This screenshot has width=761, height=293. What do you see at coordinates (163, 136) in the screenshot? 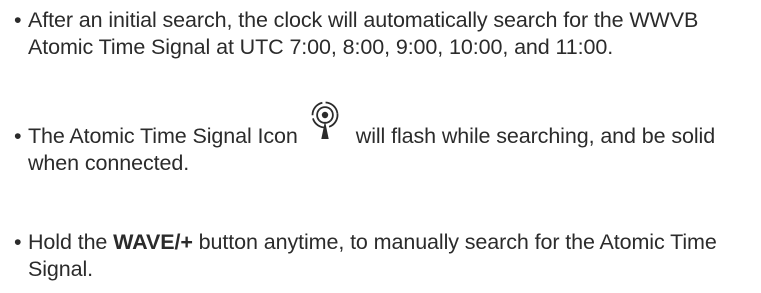
I see `bullet-text-before-icon: The Atomic Time Signal Icon` at bounding box center [163, 136].